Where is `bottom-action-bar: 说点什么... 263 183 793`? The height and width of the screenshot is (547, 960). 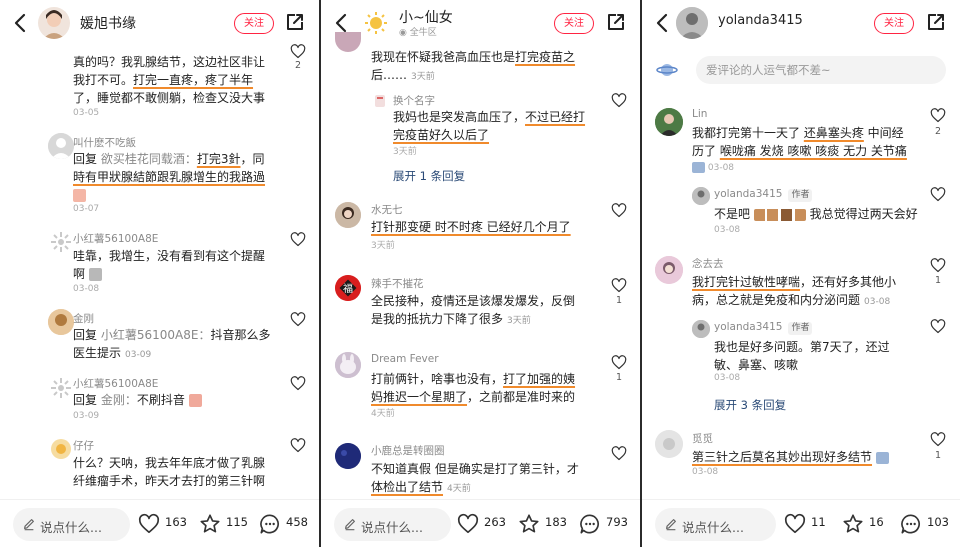
bottom-action-bar: 说点什么... 263 183 793 is located at coordinates (480, 523).